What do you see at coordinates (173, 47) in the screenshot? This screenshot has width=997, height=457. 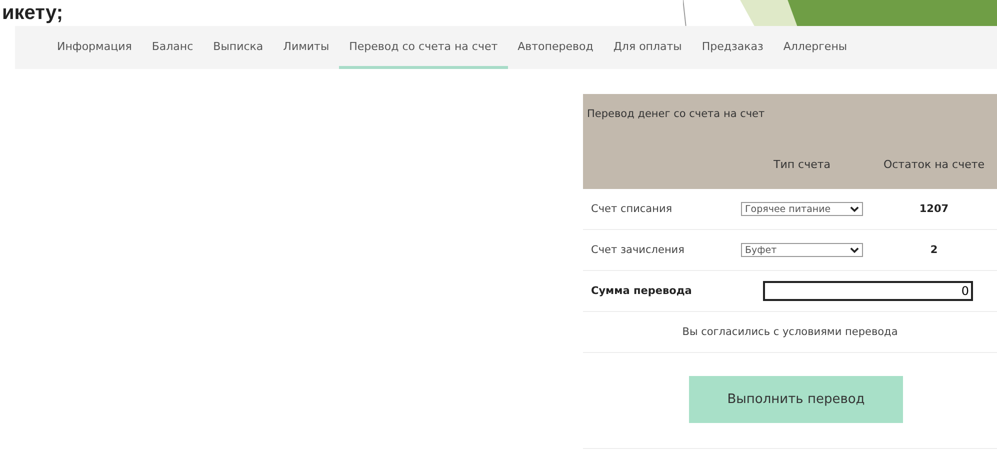 I see `nav-tab: Баланс` at bounding box center [173, 47].